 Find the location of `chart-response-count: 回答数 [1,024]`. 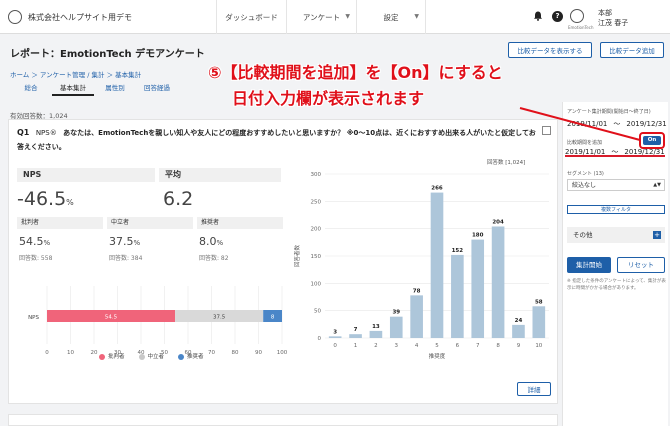

chart-response-count: 回答数 [1,024] is located at coordinates (506, 163).